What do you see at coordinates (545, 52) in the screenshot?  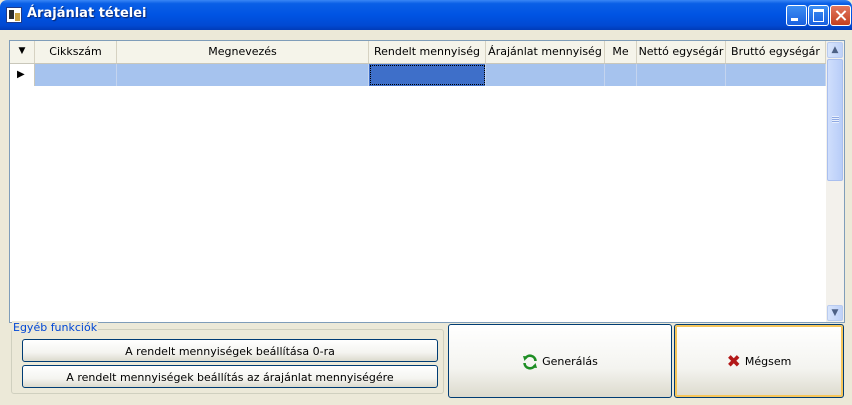 I see `column-header-arajanlat-mennyiseg: Árajánlat mennyiség` at bounding box center [545, 52].